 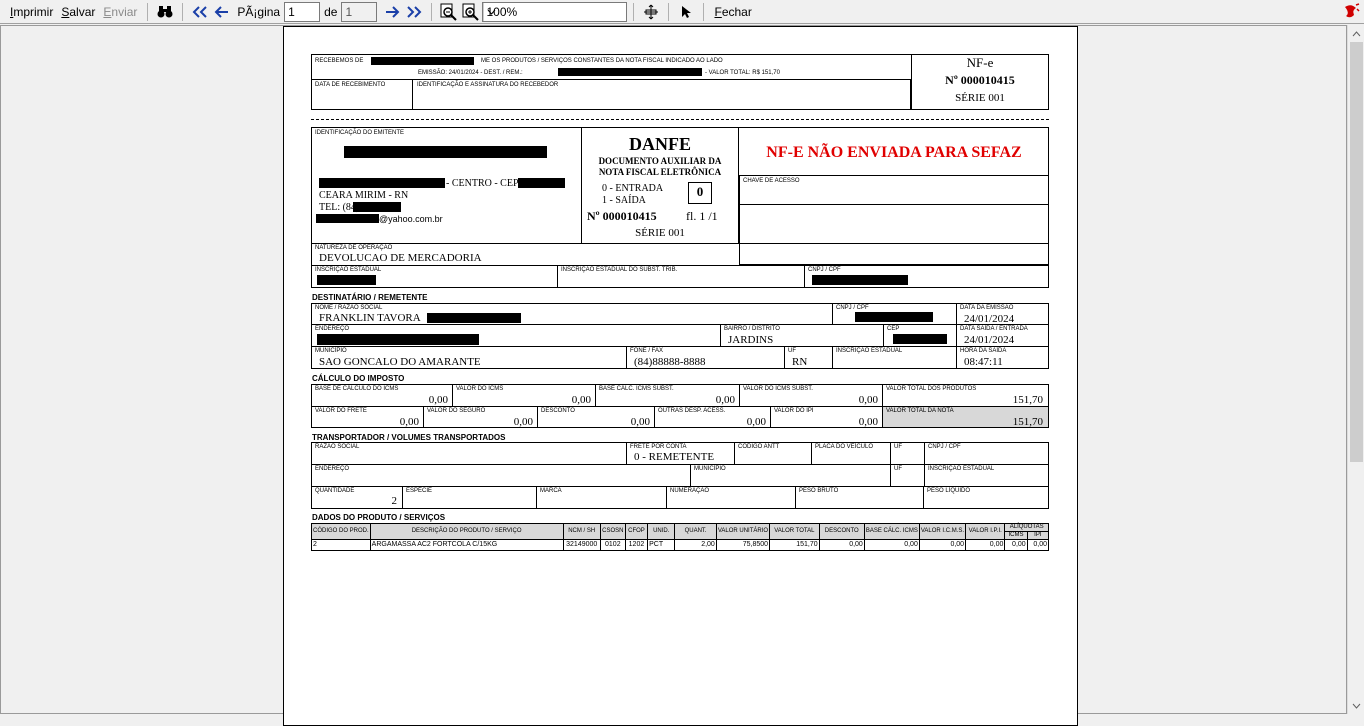 What do you see at coordinates (411, 219) in the screenshot?
I see `emitter-email: @yahoo.com.br` at bounding box center [411, 219].